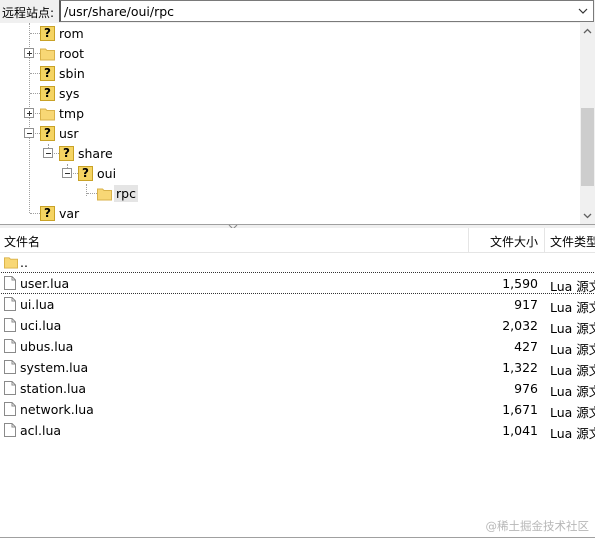 This screenshot has width=595, height=540. I want to click on column-header-name: 文件名, so click(22, 241).